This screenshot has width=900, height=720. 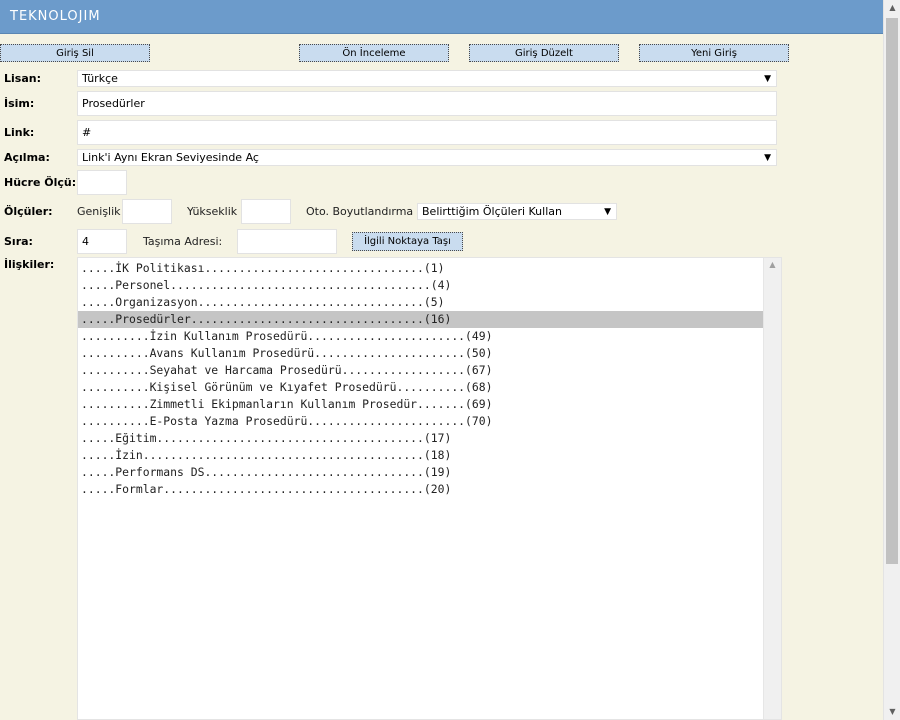 I want to click on autosize-label: Oto. Boyutlandırma, so click(x=360, y=211).